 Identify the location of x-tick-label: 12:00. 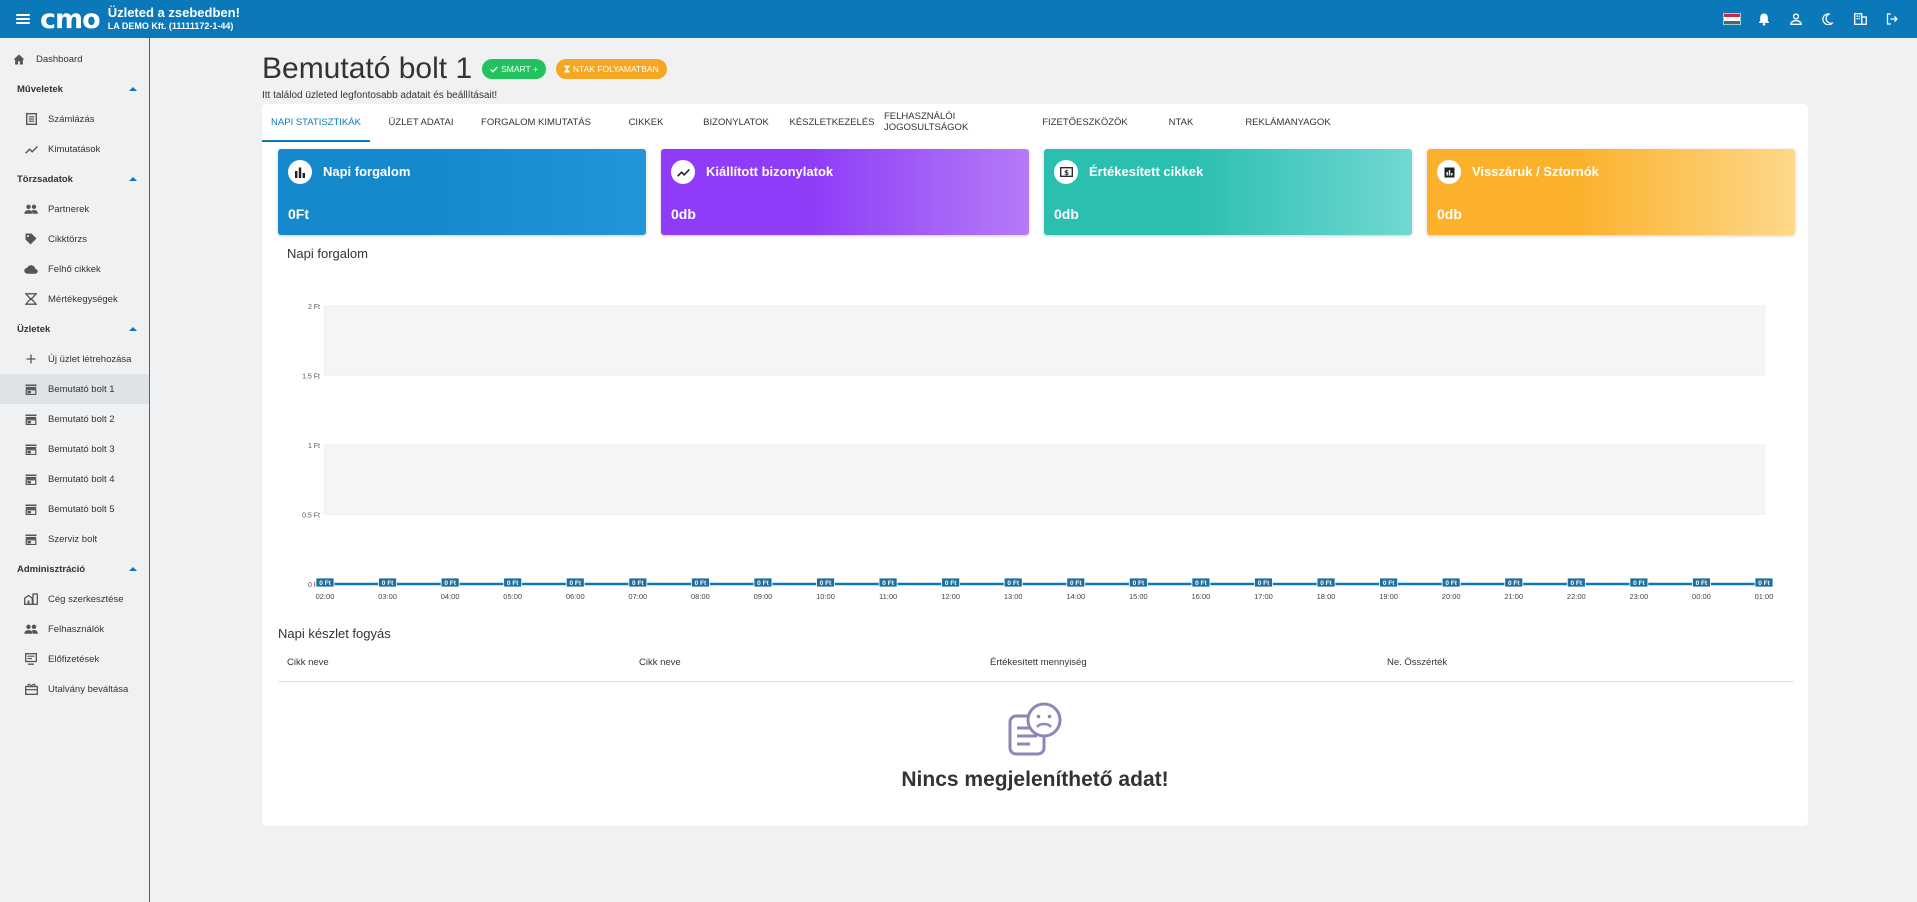
(950, 596).